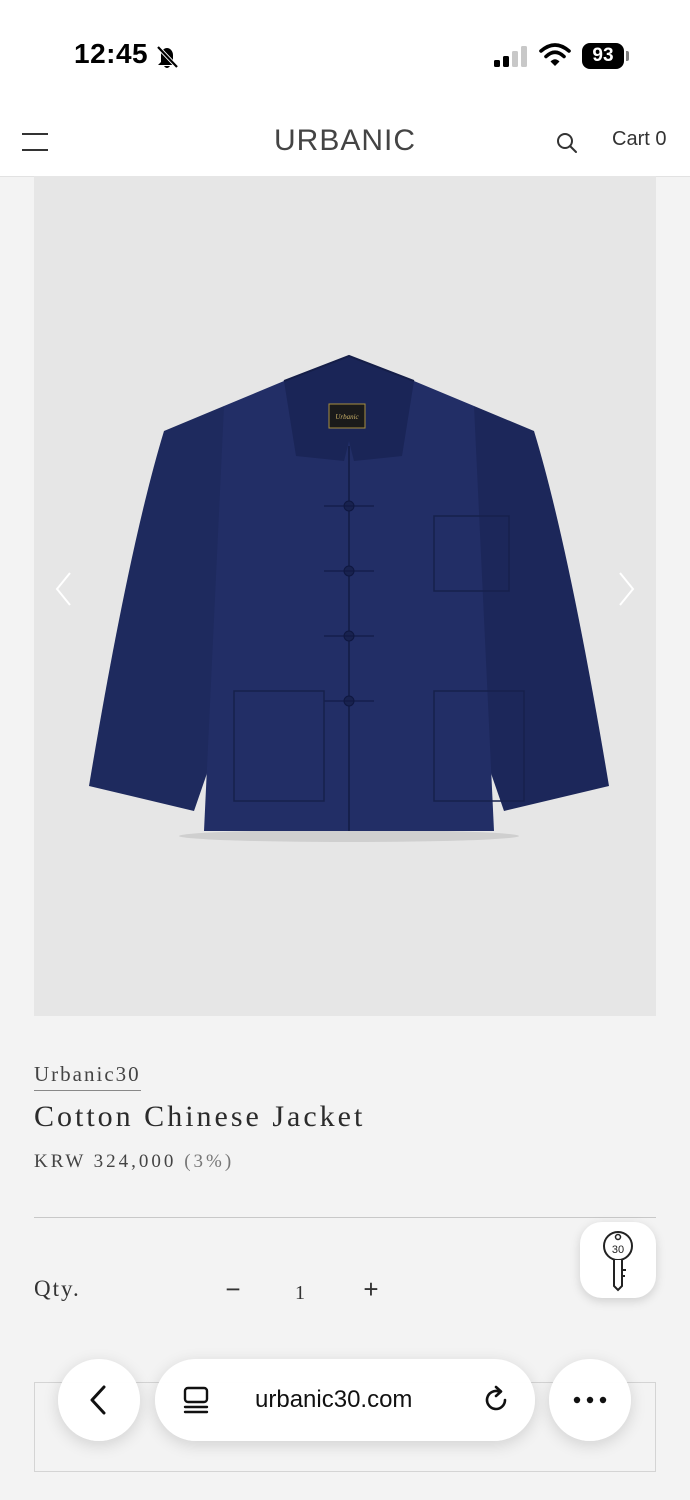  What do you see at coordinates (233, 1289) in the screenshot?
I see `qty-decrement-button: −` at bounding box center [233, 1289].